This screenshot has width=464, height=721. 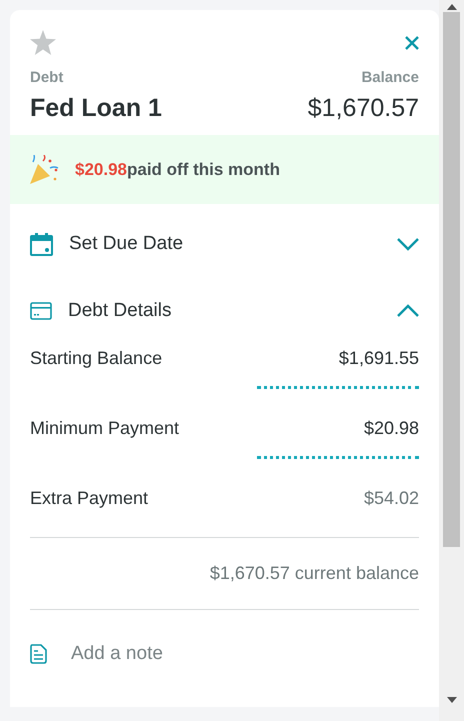 I want to click on document-icon, so click(x=38, y=654).